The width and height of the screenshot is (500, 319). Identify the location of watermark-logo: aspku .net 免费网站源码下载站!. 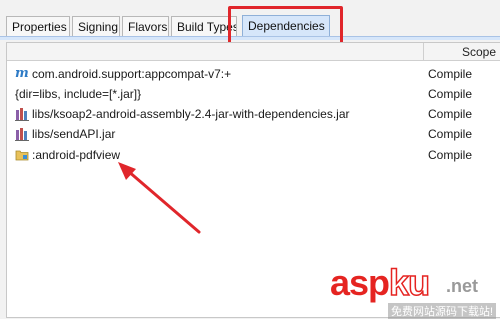
(415, 290).